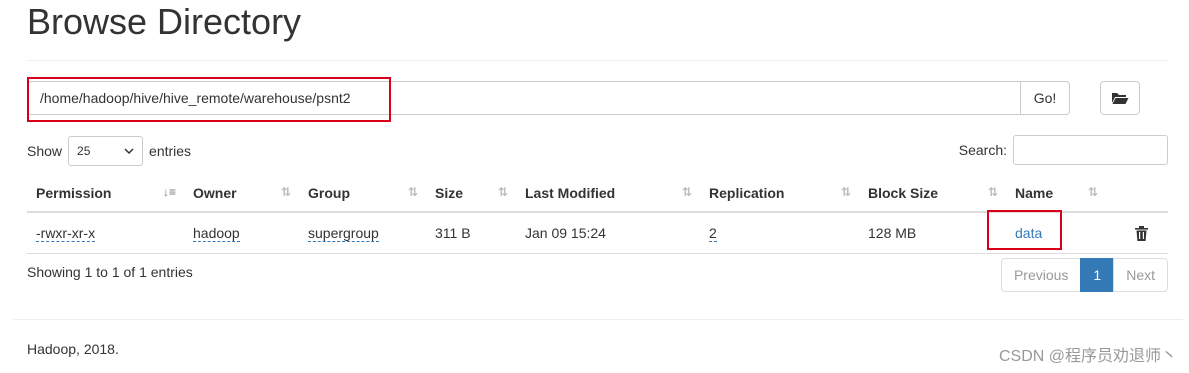  What do you see at coordinates (1041, 275) in the screenshot?
I see `previous-page-button: Previous` at bounding box center [1041, 275].